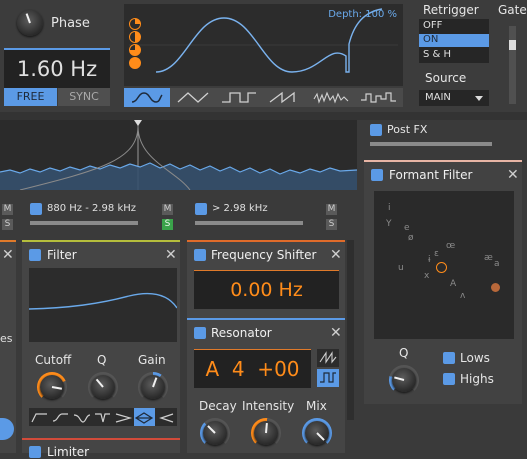 Image resolution: width=527 pixels, height=459 pixels. What do you see at coordinates (263, 45) in the screenshot?
I see `lfo-waveform-display: Depth: 100 %` at bounding box center [263, 45].